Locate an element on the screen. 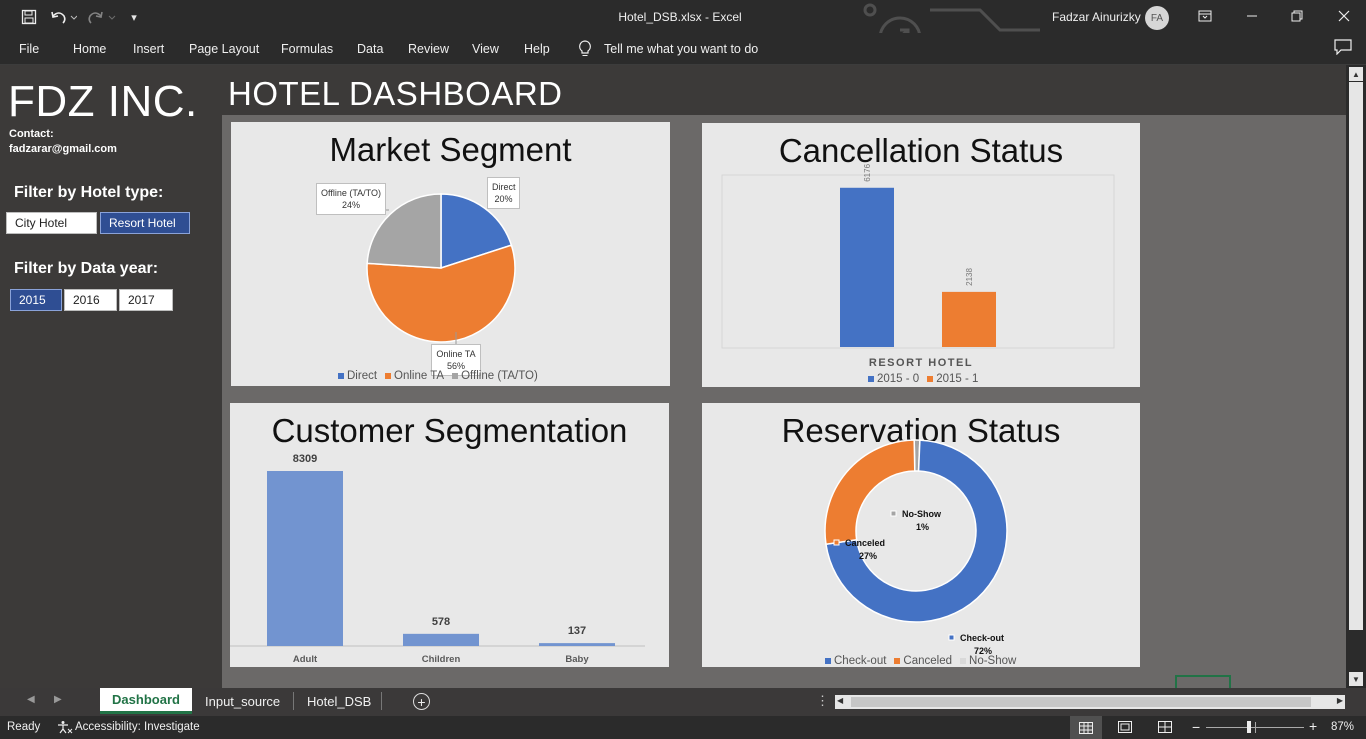 This screenshot has width=1366, height=739. undo-icon is located at coordinates (63, 17).